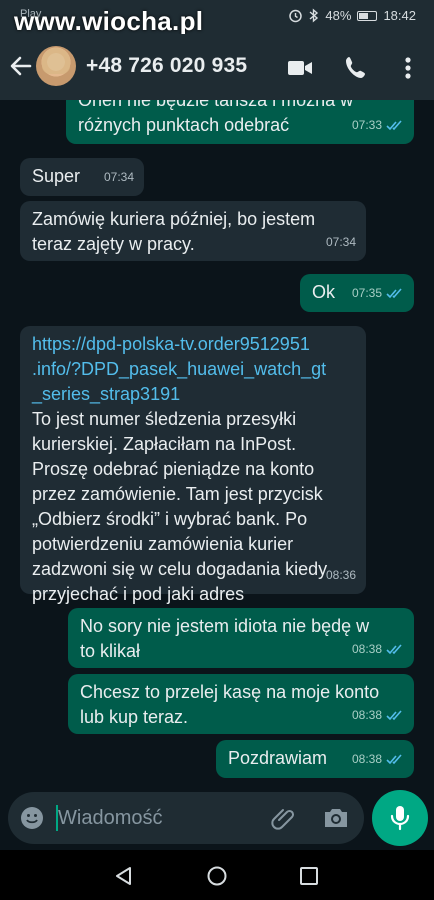 This screenshot has width=434, height=900. I want to click on bluetooth-icon, so click(314, 15).